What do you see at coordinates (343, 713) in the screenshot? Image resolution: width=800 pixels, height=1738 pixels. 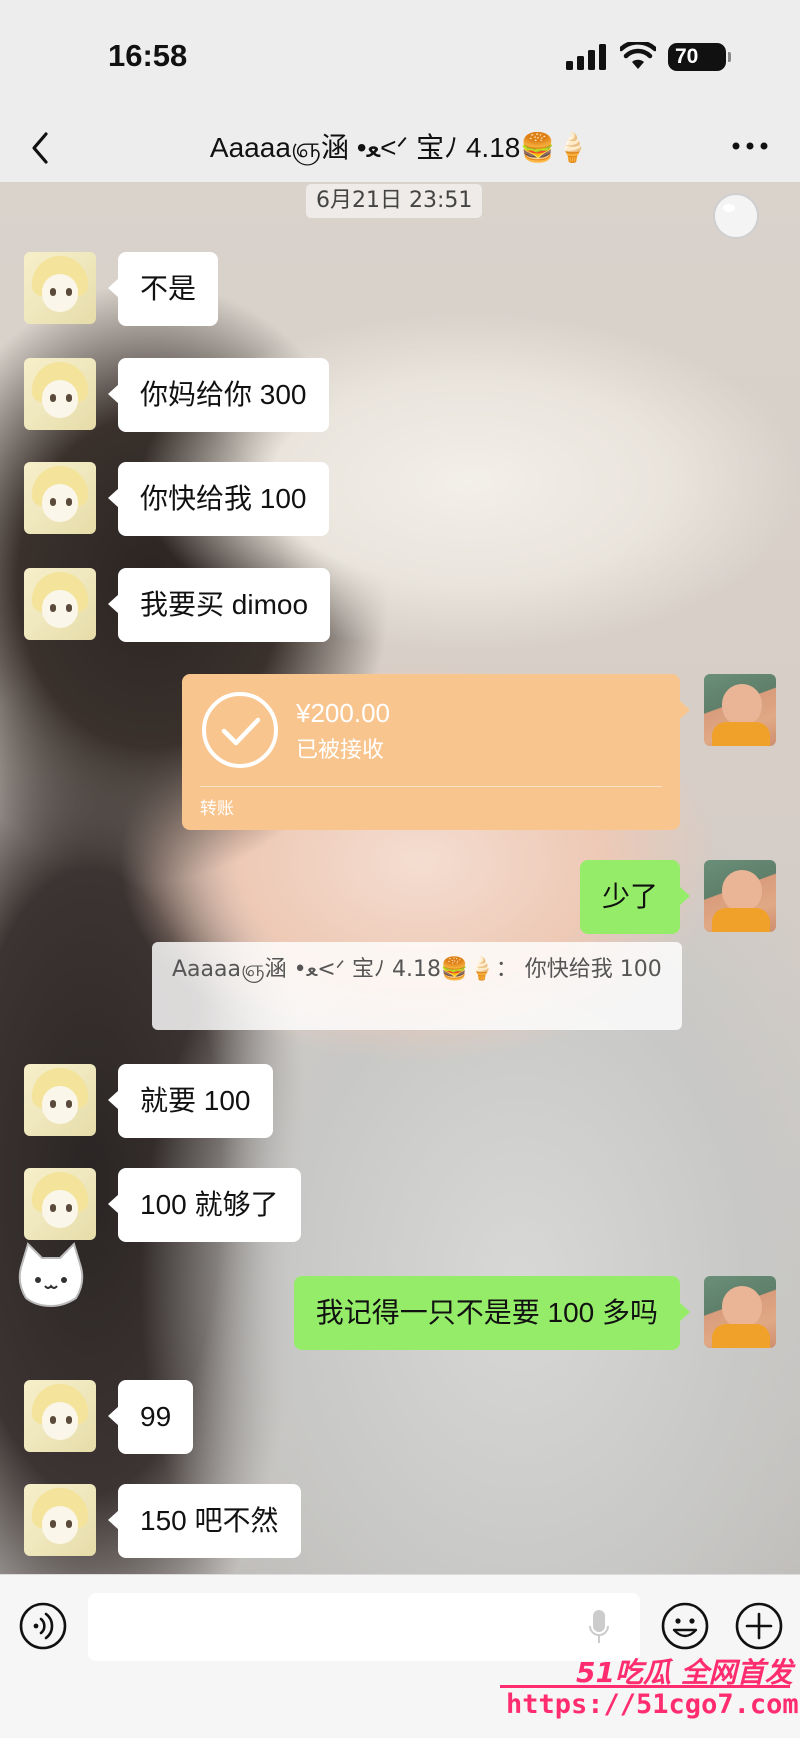 I see `transfer-amount: ¥200.00` at bounding box center [343, 713].